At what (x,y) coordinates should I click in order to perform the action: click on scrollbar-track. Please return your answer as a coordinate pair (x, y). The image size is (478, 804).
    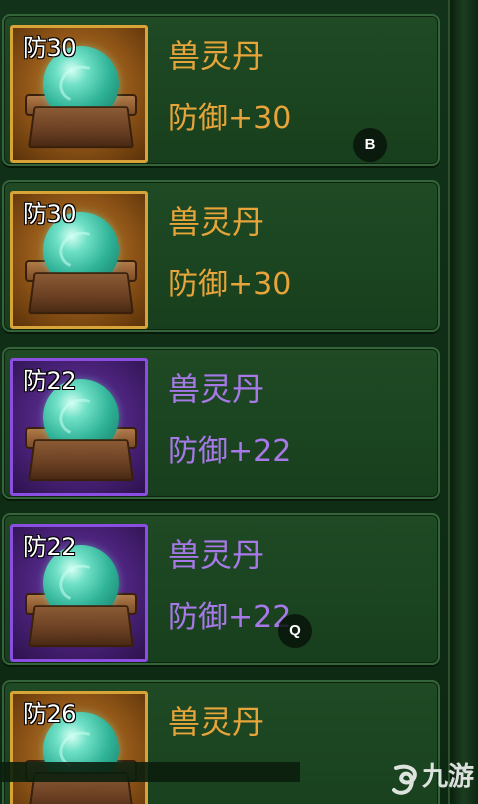
    Looking at the image, I should click on (463, 402).